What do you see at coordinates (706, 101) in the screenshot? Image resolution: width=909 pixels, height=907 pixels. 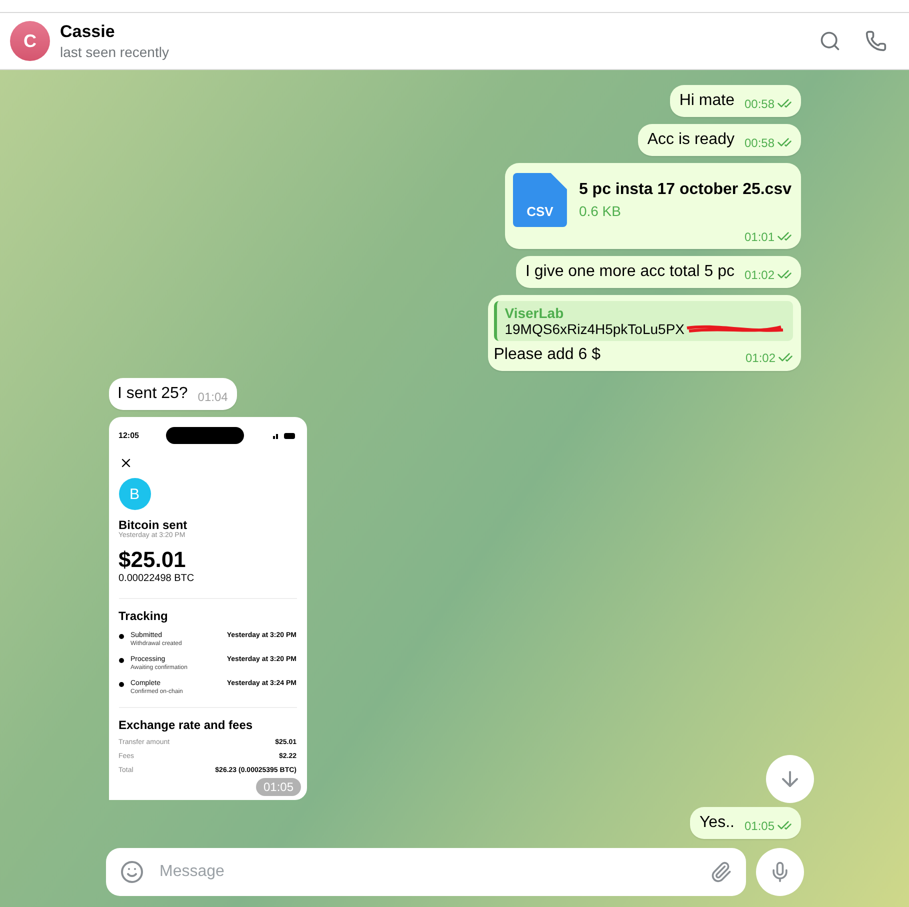 I see `message-text: Hi mate` at bounding box center [706, 101].